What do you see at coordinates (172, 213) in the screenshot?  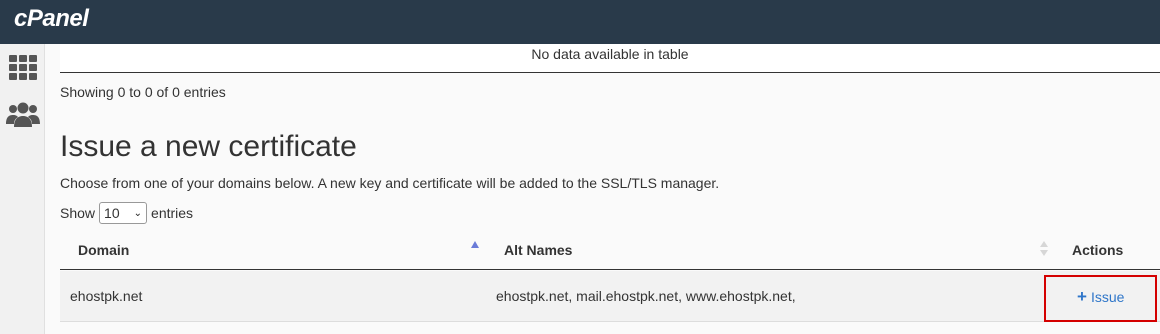 I see `entries-label: entries` at bounding box center [172, 213].